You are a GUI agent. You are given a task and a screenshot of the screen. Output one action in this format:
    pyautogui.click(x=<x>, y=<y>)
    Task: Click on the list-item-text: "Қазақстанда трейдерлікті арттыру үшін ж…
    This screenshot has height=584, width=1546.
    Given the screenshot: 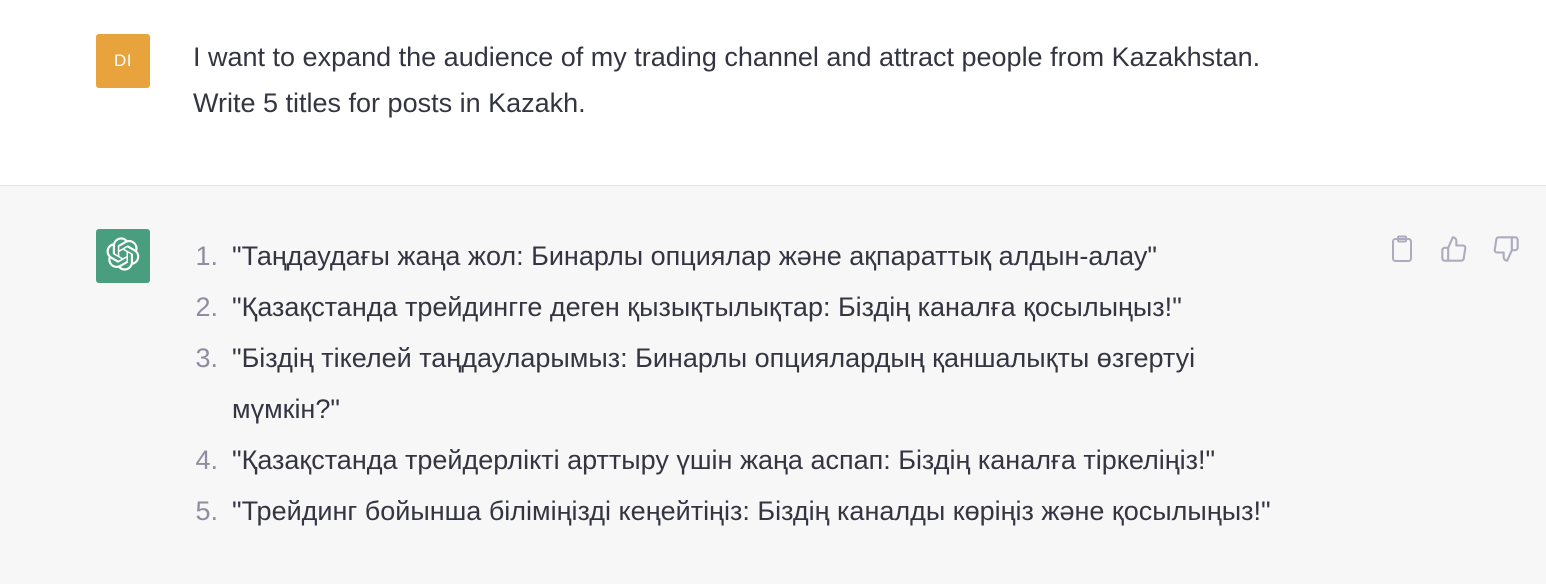 What is the action you would take?
    pyautogui.click(x=724, y=460)
    